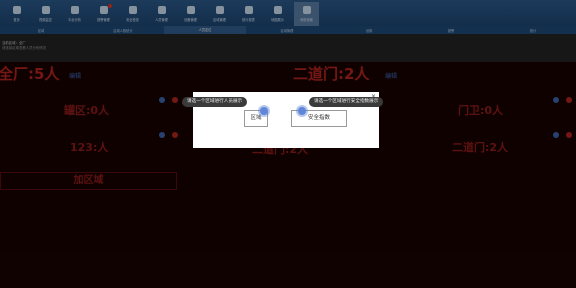  I want to click on safety-hotspot, so click(302, 111).